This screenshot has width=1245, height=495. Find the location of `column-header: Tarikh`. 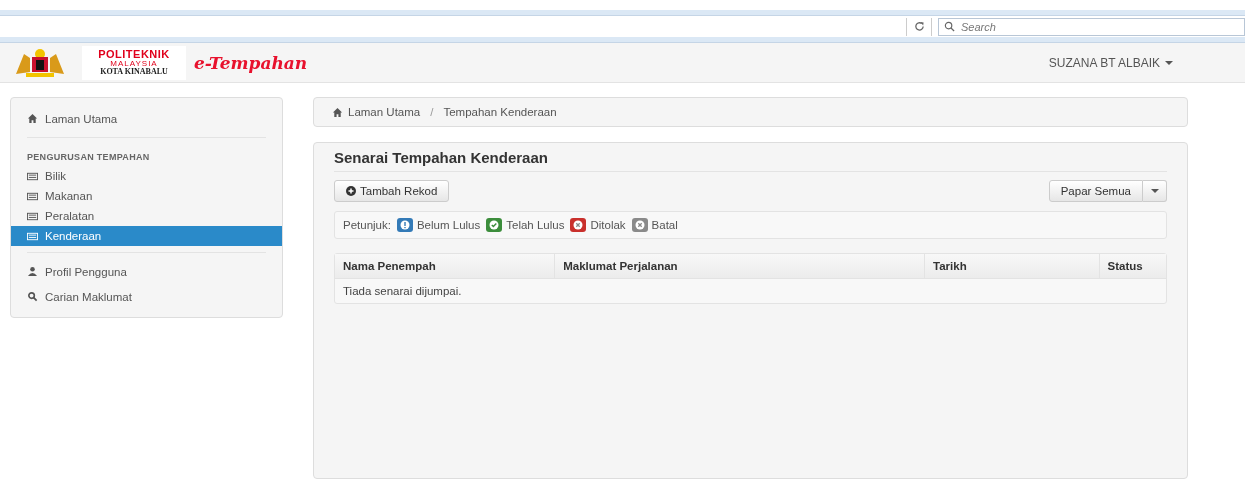

column-header: Tarikh is located at coordinates (1012, 266).